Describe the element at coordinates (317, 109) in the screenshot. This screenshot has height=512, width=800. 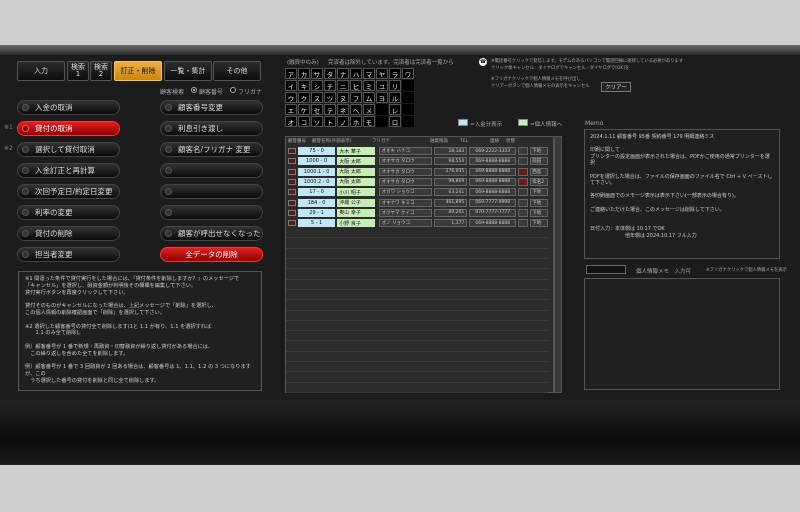
I see `kana-key: セ` at that location.